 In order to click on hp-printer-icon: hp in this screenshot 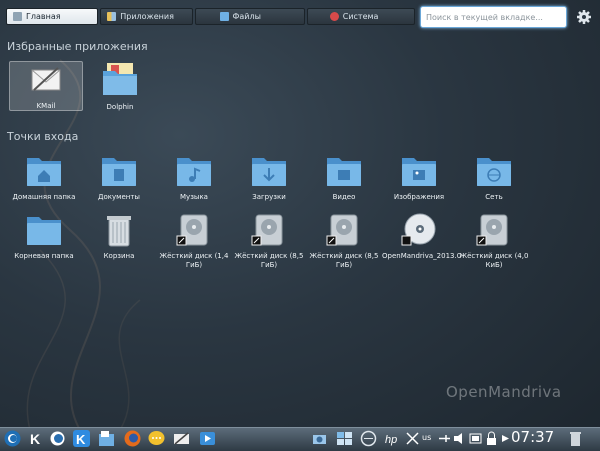, I will do `click(392, 438)`.